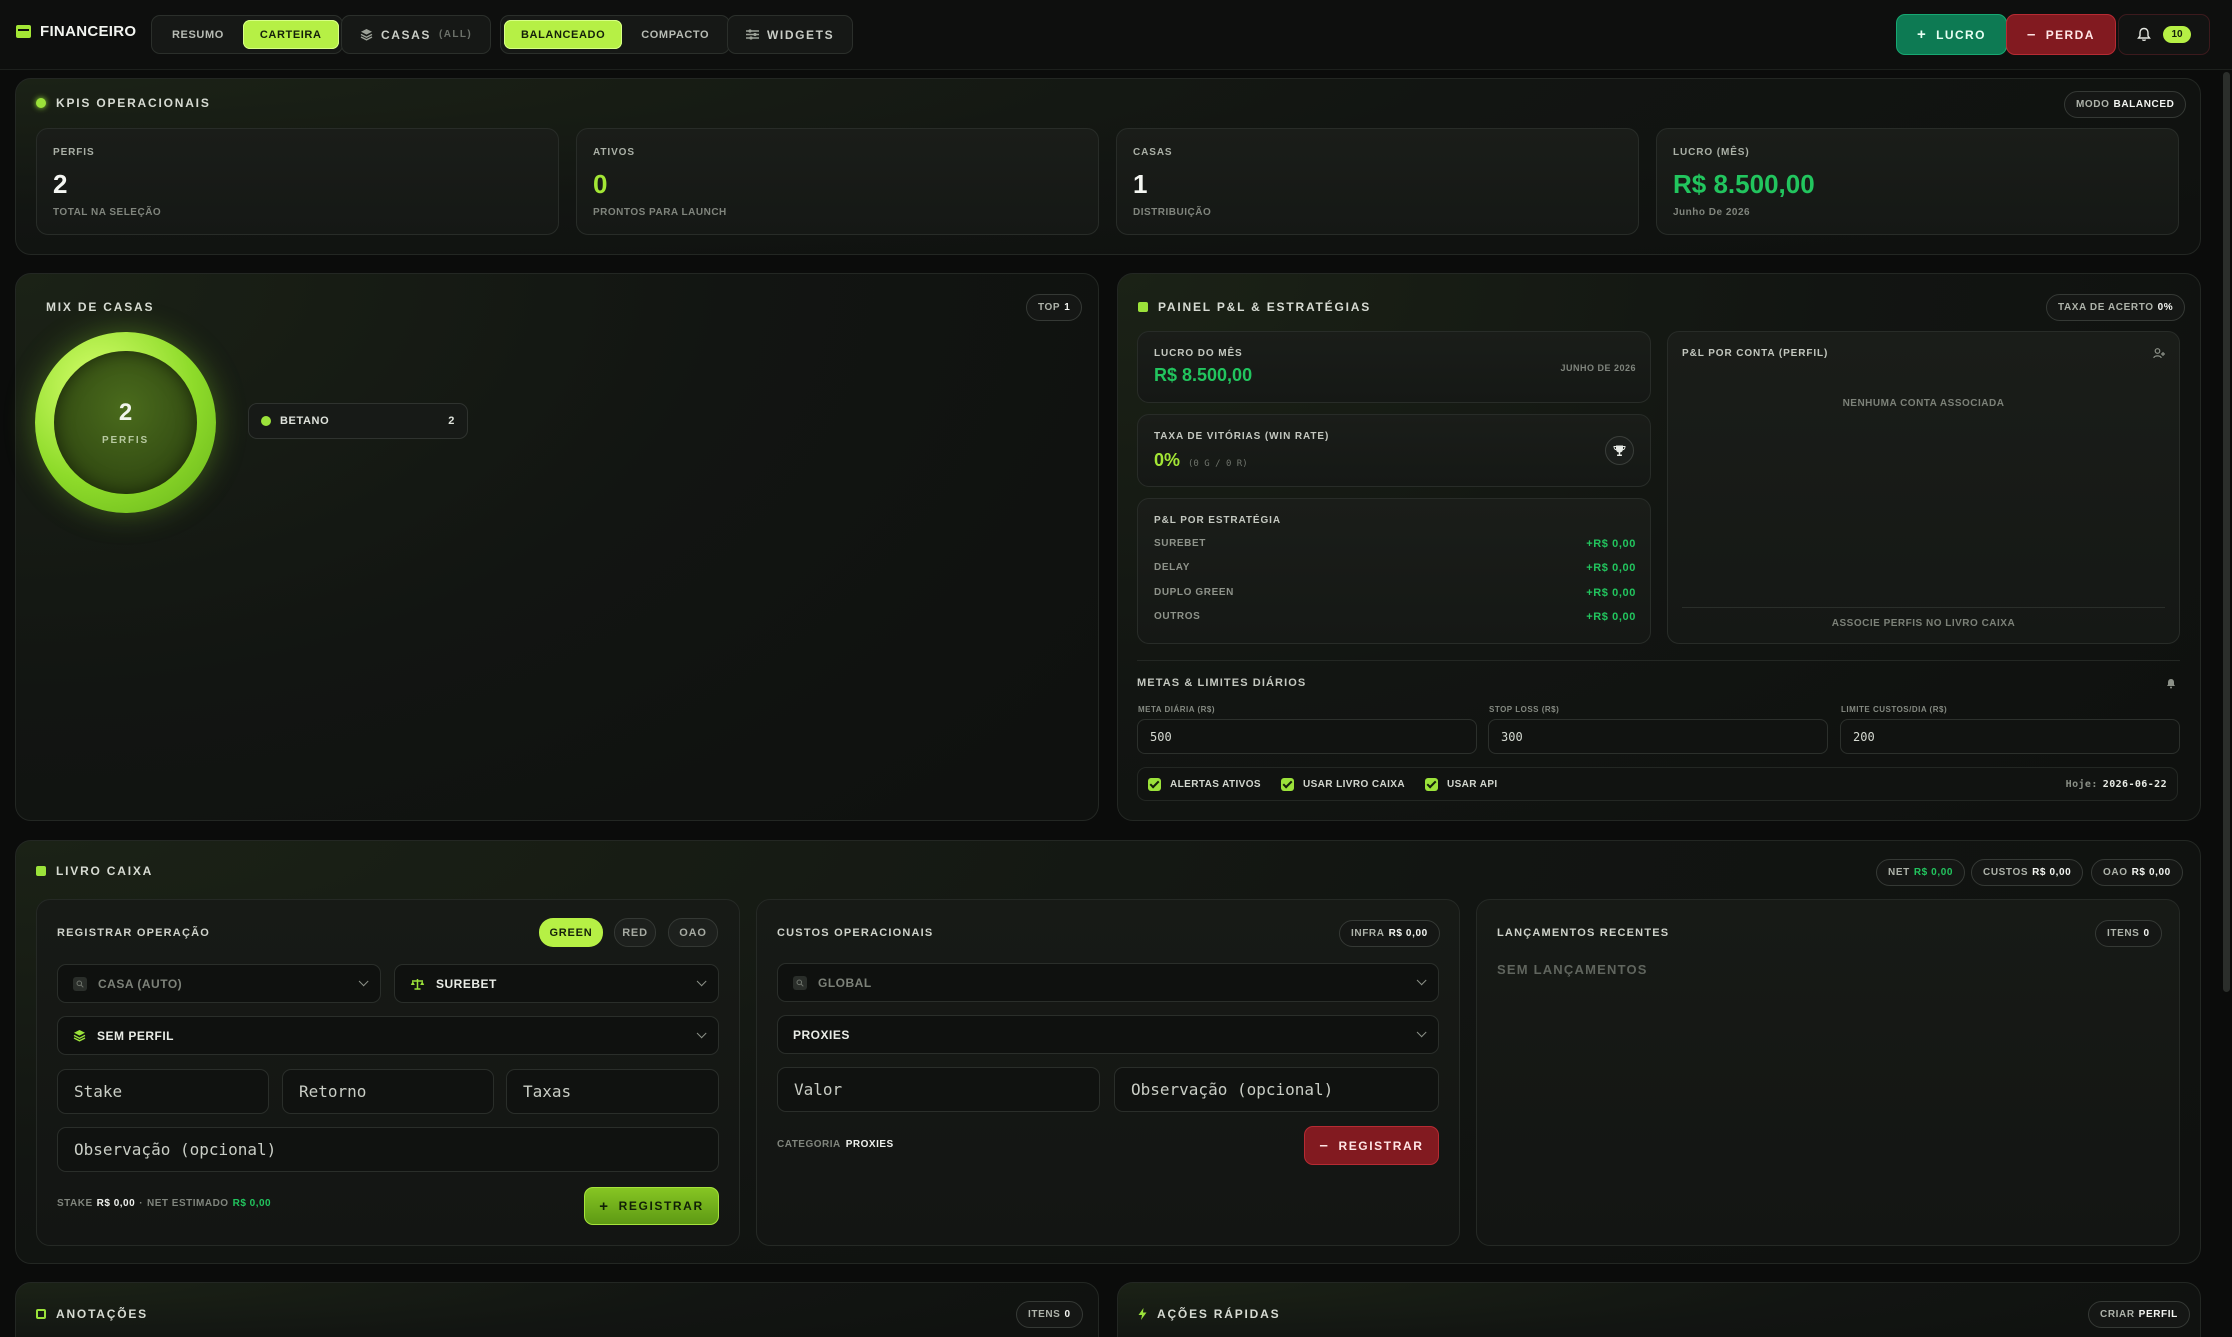 This screenshot has width=2232, height=1337. What do you see at coordinates (1222, 683) in the screenshot?
I see `goals-title: METAS & LIMITES DIÁRIOS` at bounding box center [1222, 683].